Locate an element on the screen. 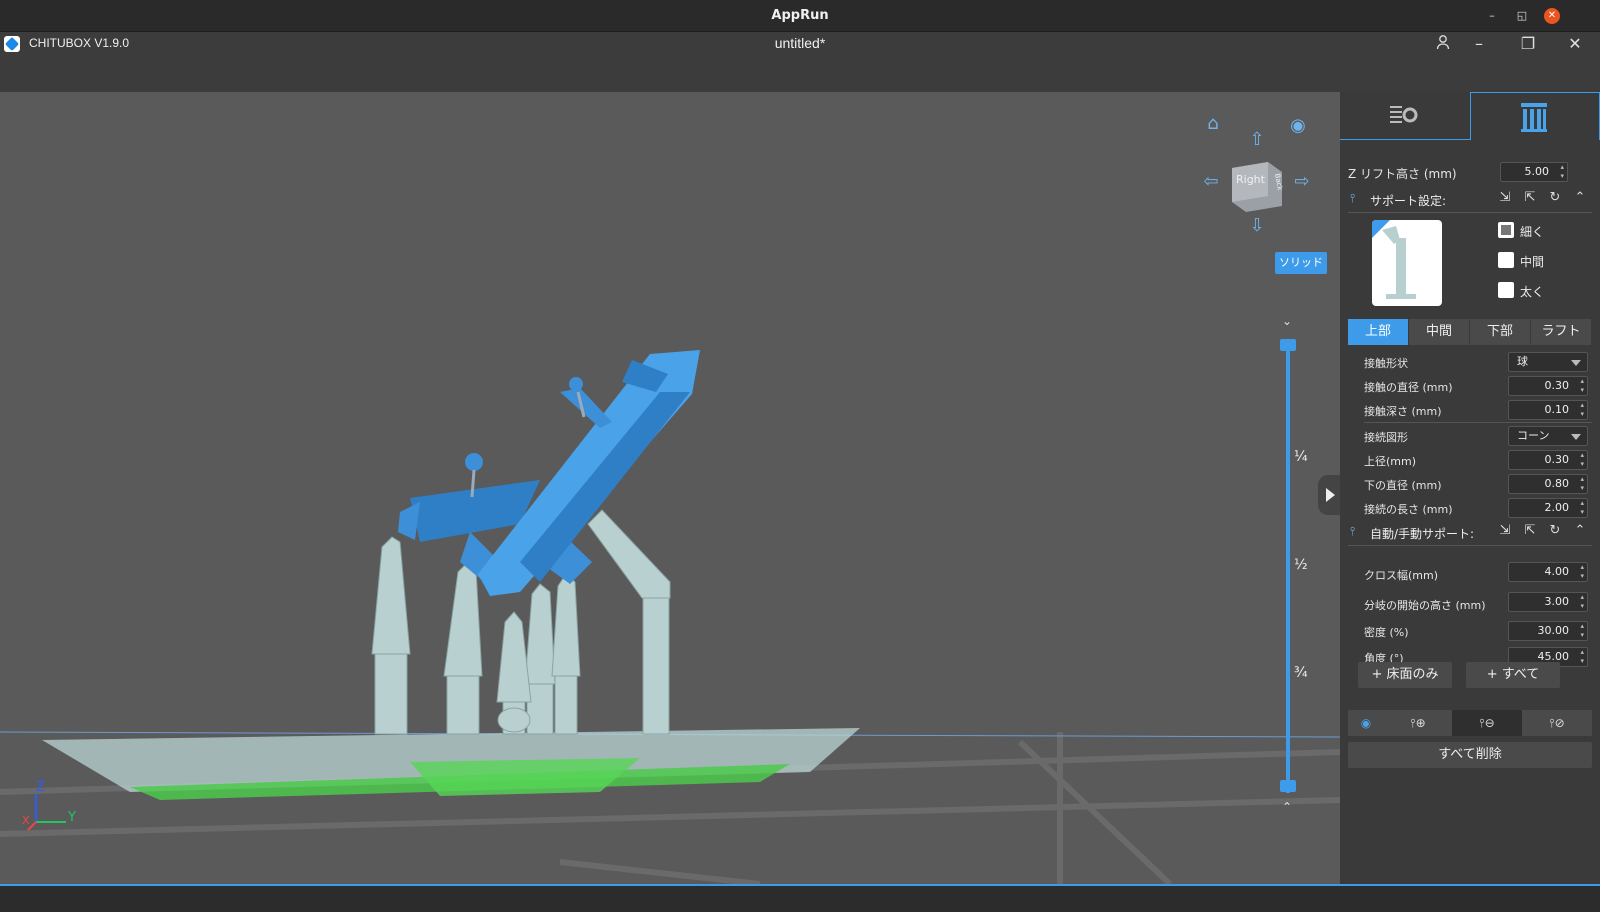  rotate-left-icon: ⇦ is located at coordinates (1211, 183).